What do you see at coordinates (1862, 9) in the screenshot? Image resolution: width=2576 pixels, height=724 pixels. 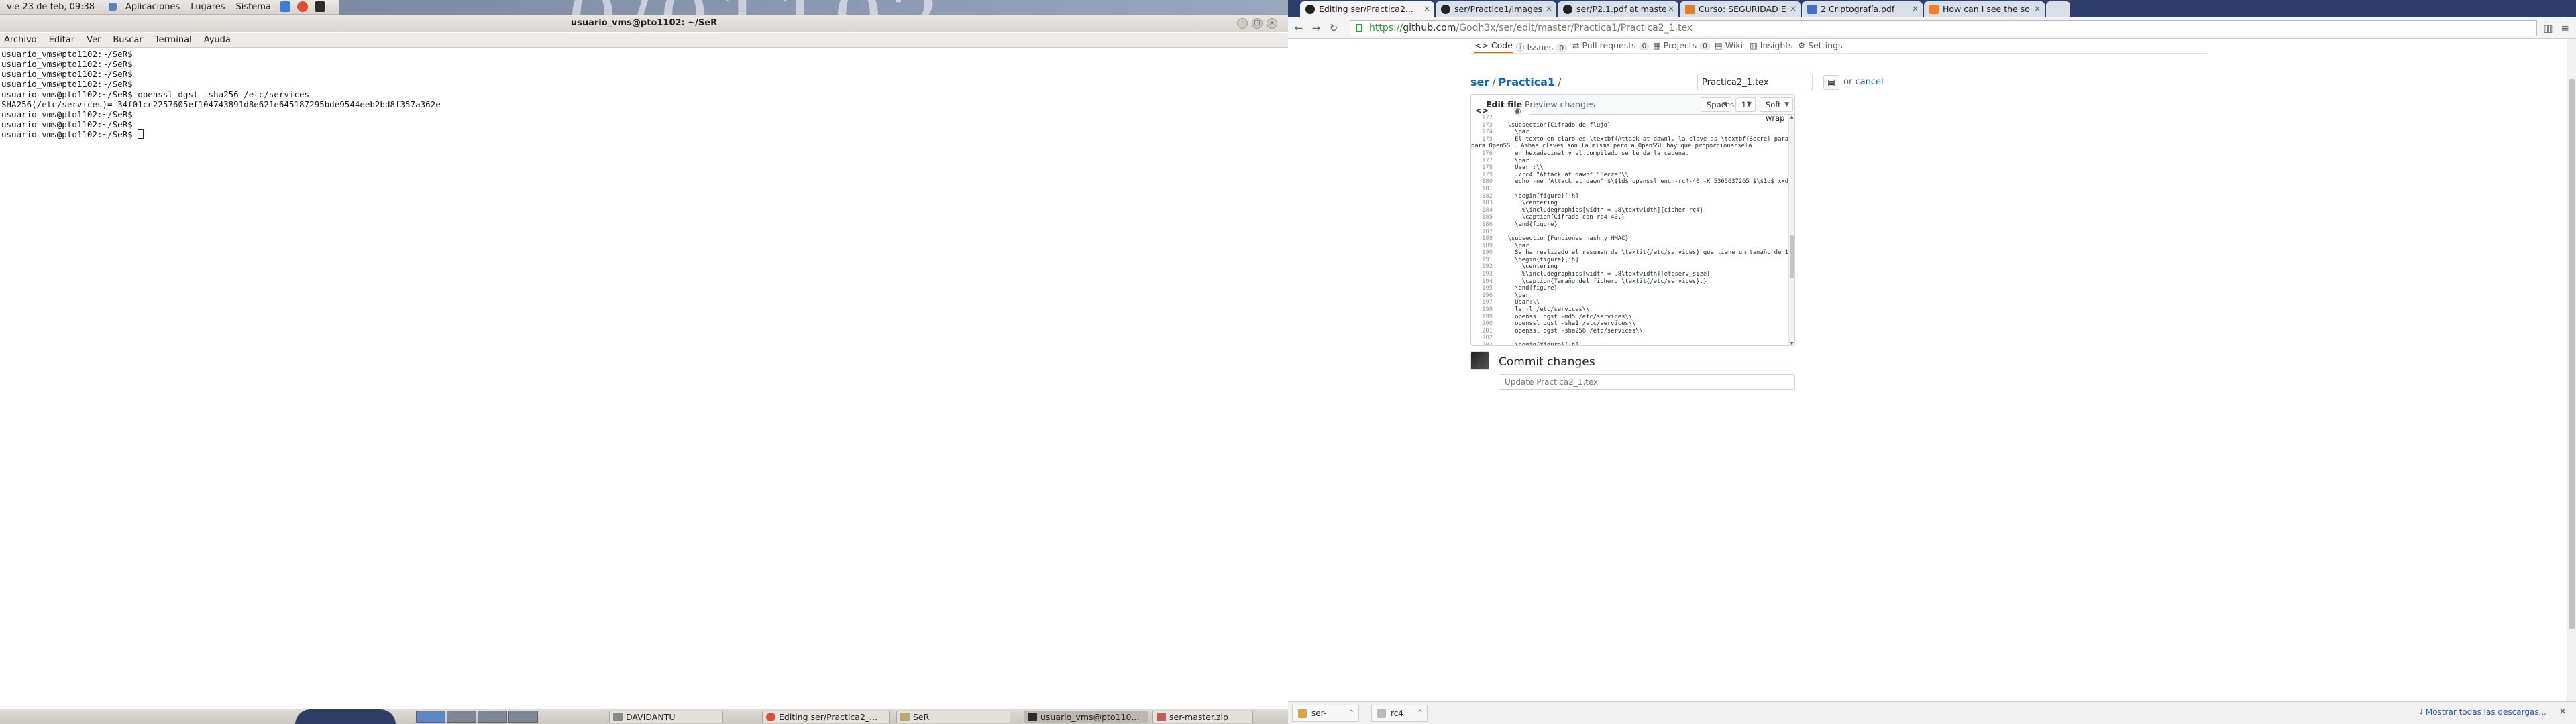 I see `tab-criptografia-pdf: 2 Criptografía.pdf ×` at bounding box center [1862, 9].